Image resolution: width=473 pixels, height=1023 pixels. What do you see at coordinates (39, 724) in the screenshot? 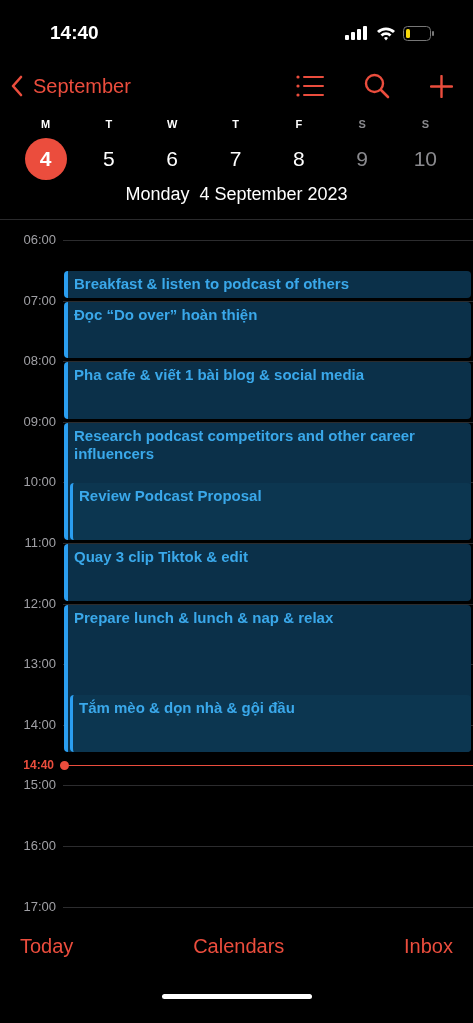
I see `hour-label: 14:00` at bounding box center [39, 724].